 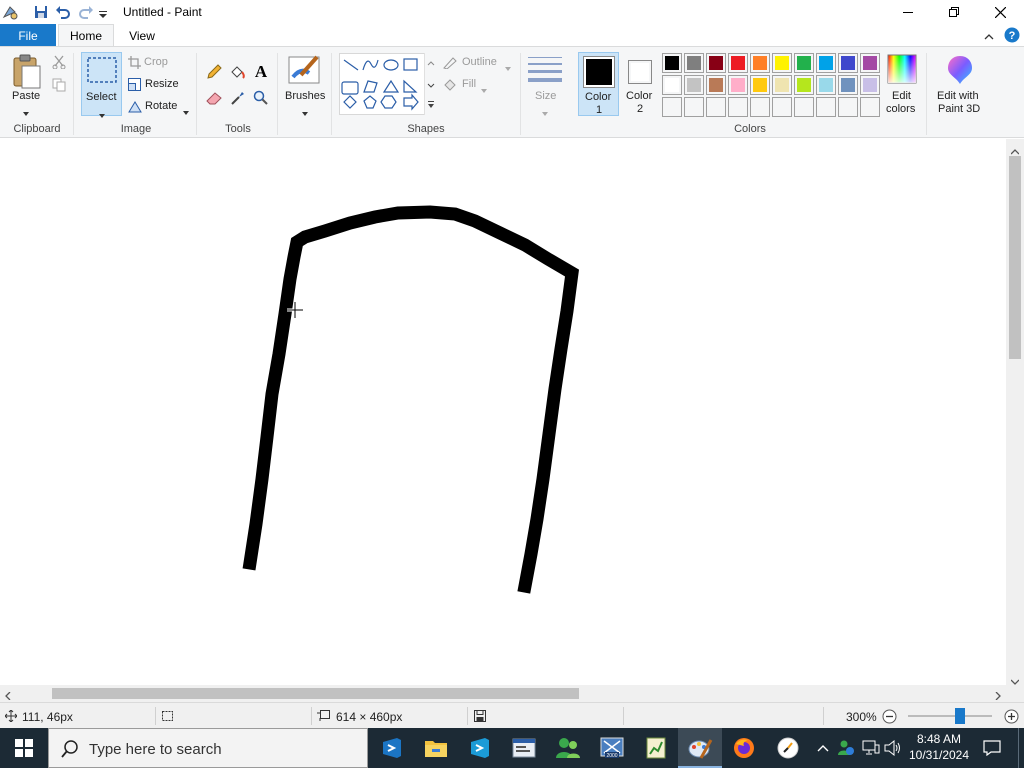 What do you see at coordinates (214, 73) in the screenshot?
I see `pencil-icon` at bounding box center [214, 73].